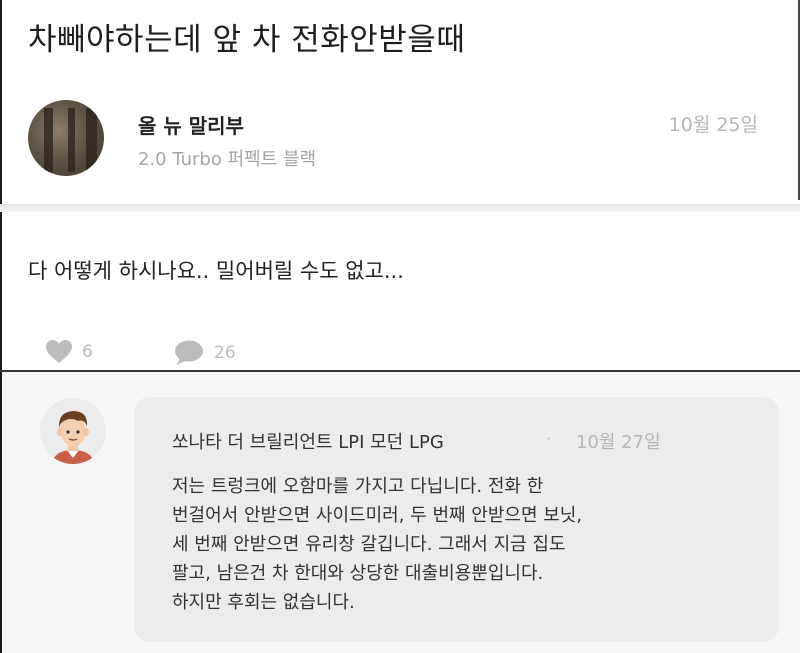  What do you see at coordinates (66, 138) in the screenshot?
I see `author-avatar` at bounding box center [66, 138].